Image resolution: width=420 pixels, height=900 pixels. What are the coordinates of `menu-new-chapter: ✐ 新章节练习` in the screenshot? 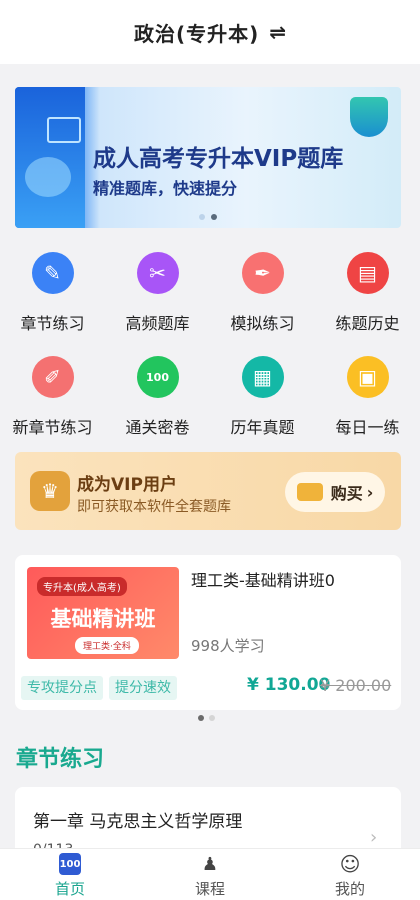 It's located at (52, 397).